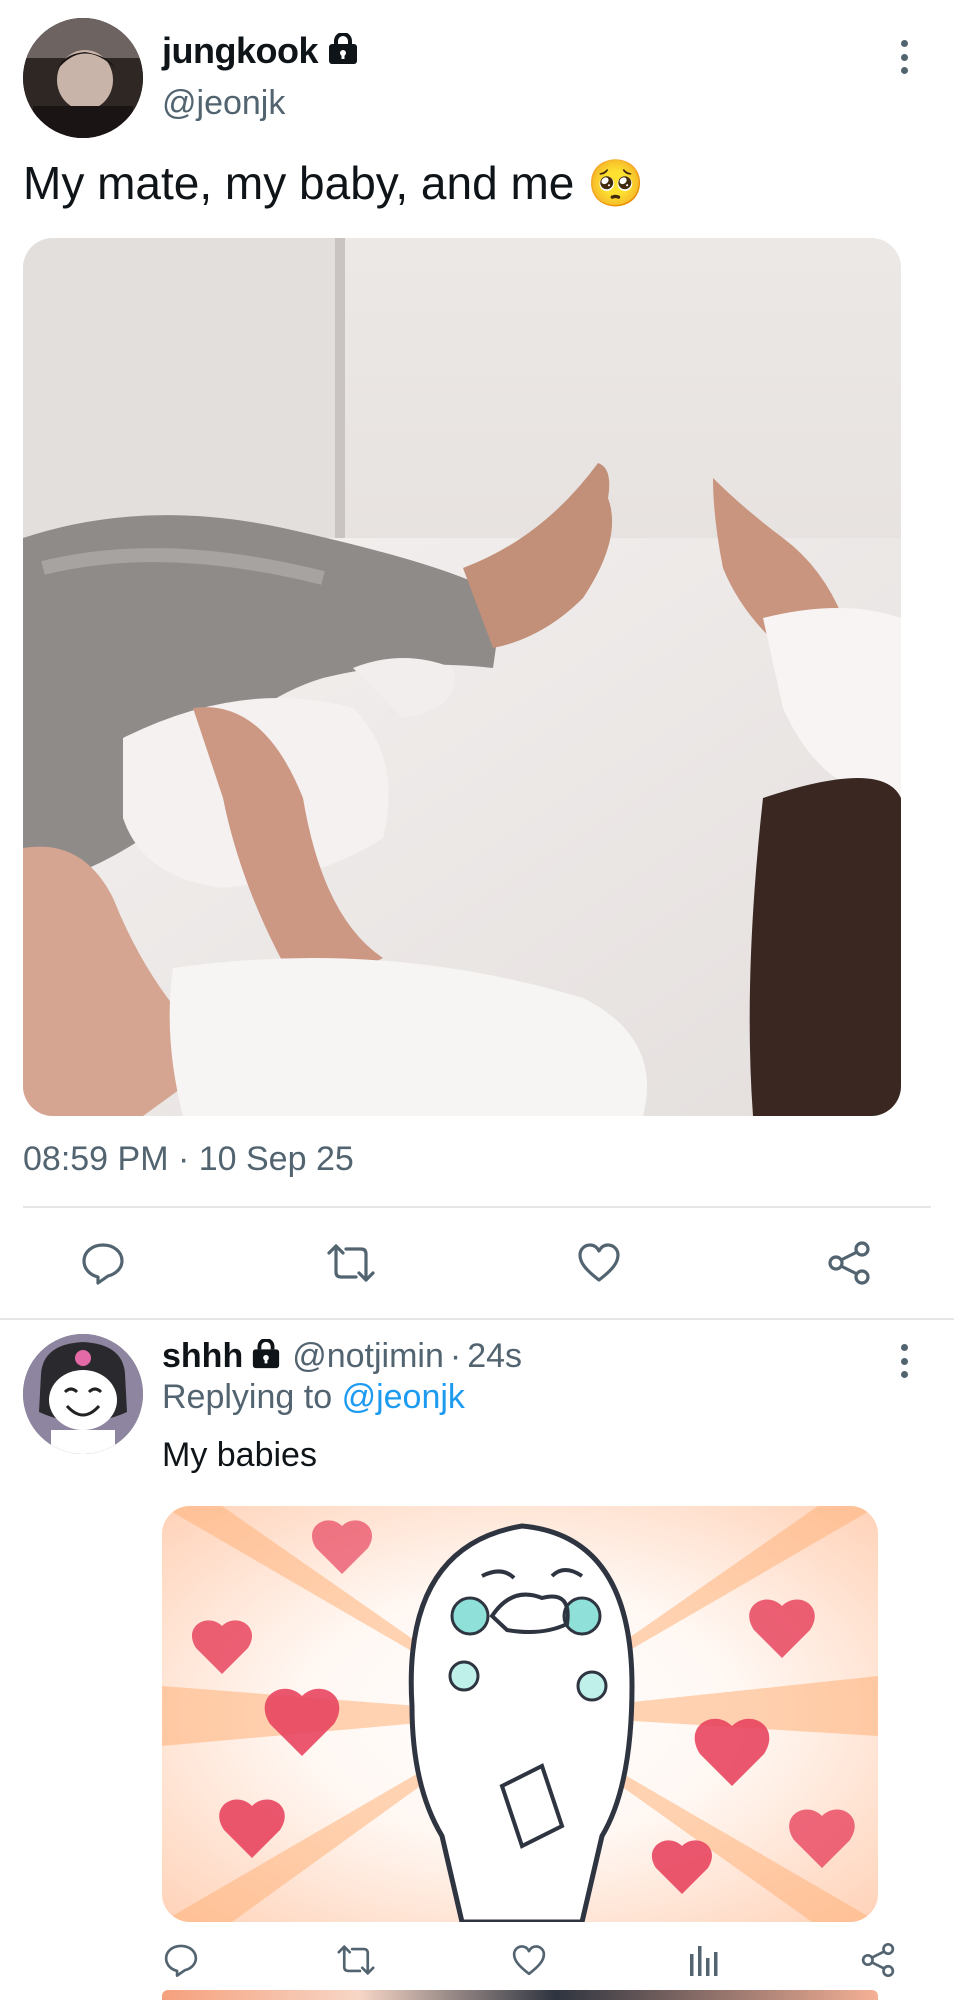  I want to click on tweet-text: My mate, my baby, and me, so click(299, 183).